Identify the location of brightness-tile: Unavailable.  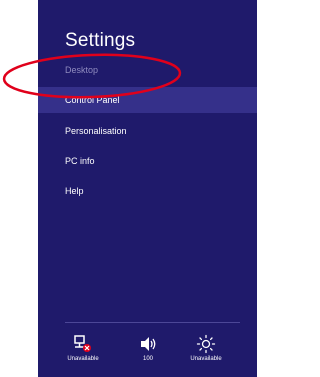
(206, 348).